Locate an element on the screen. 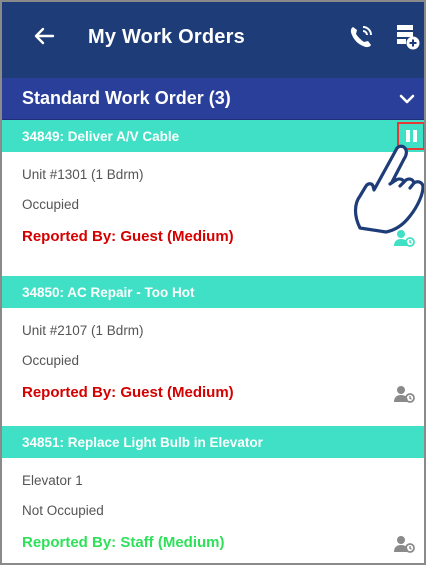 The width and height of the screenshot is (426, 565). pause-icon-bar is located at coordinates (414, 136).